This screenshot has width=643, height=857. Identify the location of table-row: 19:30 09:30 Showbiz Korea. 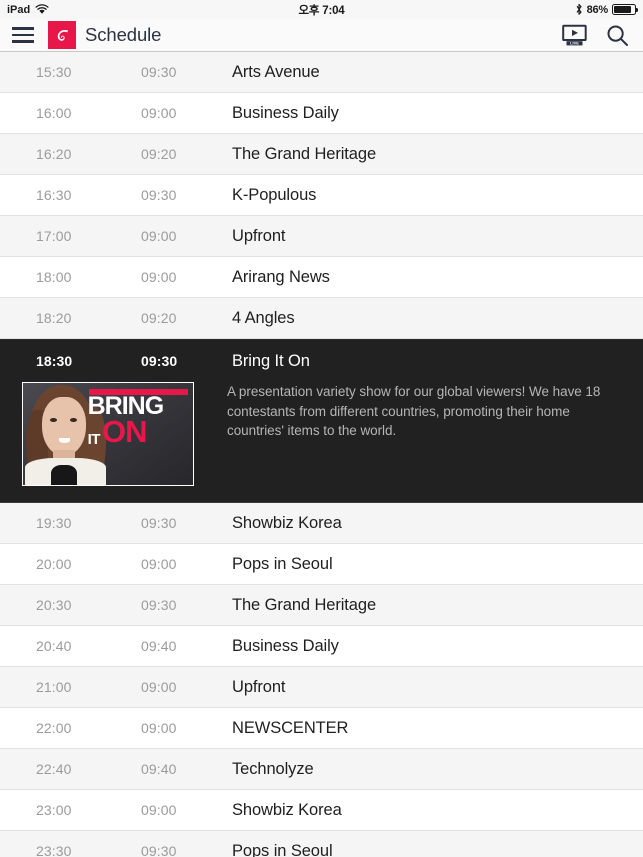
(321, 523).